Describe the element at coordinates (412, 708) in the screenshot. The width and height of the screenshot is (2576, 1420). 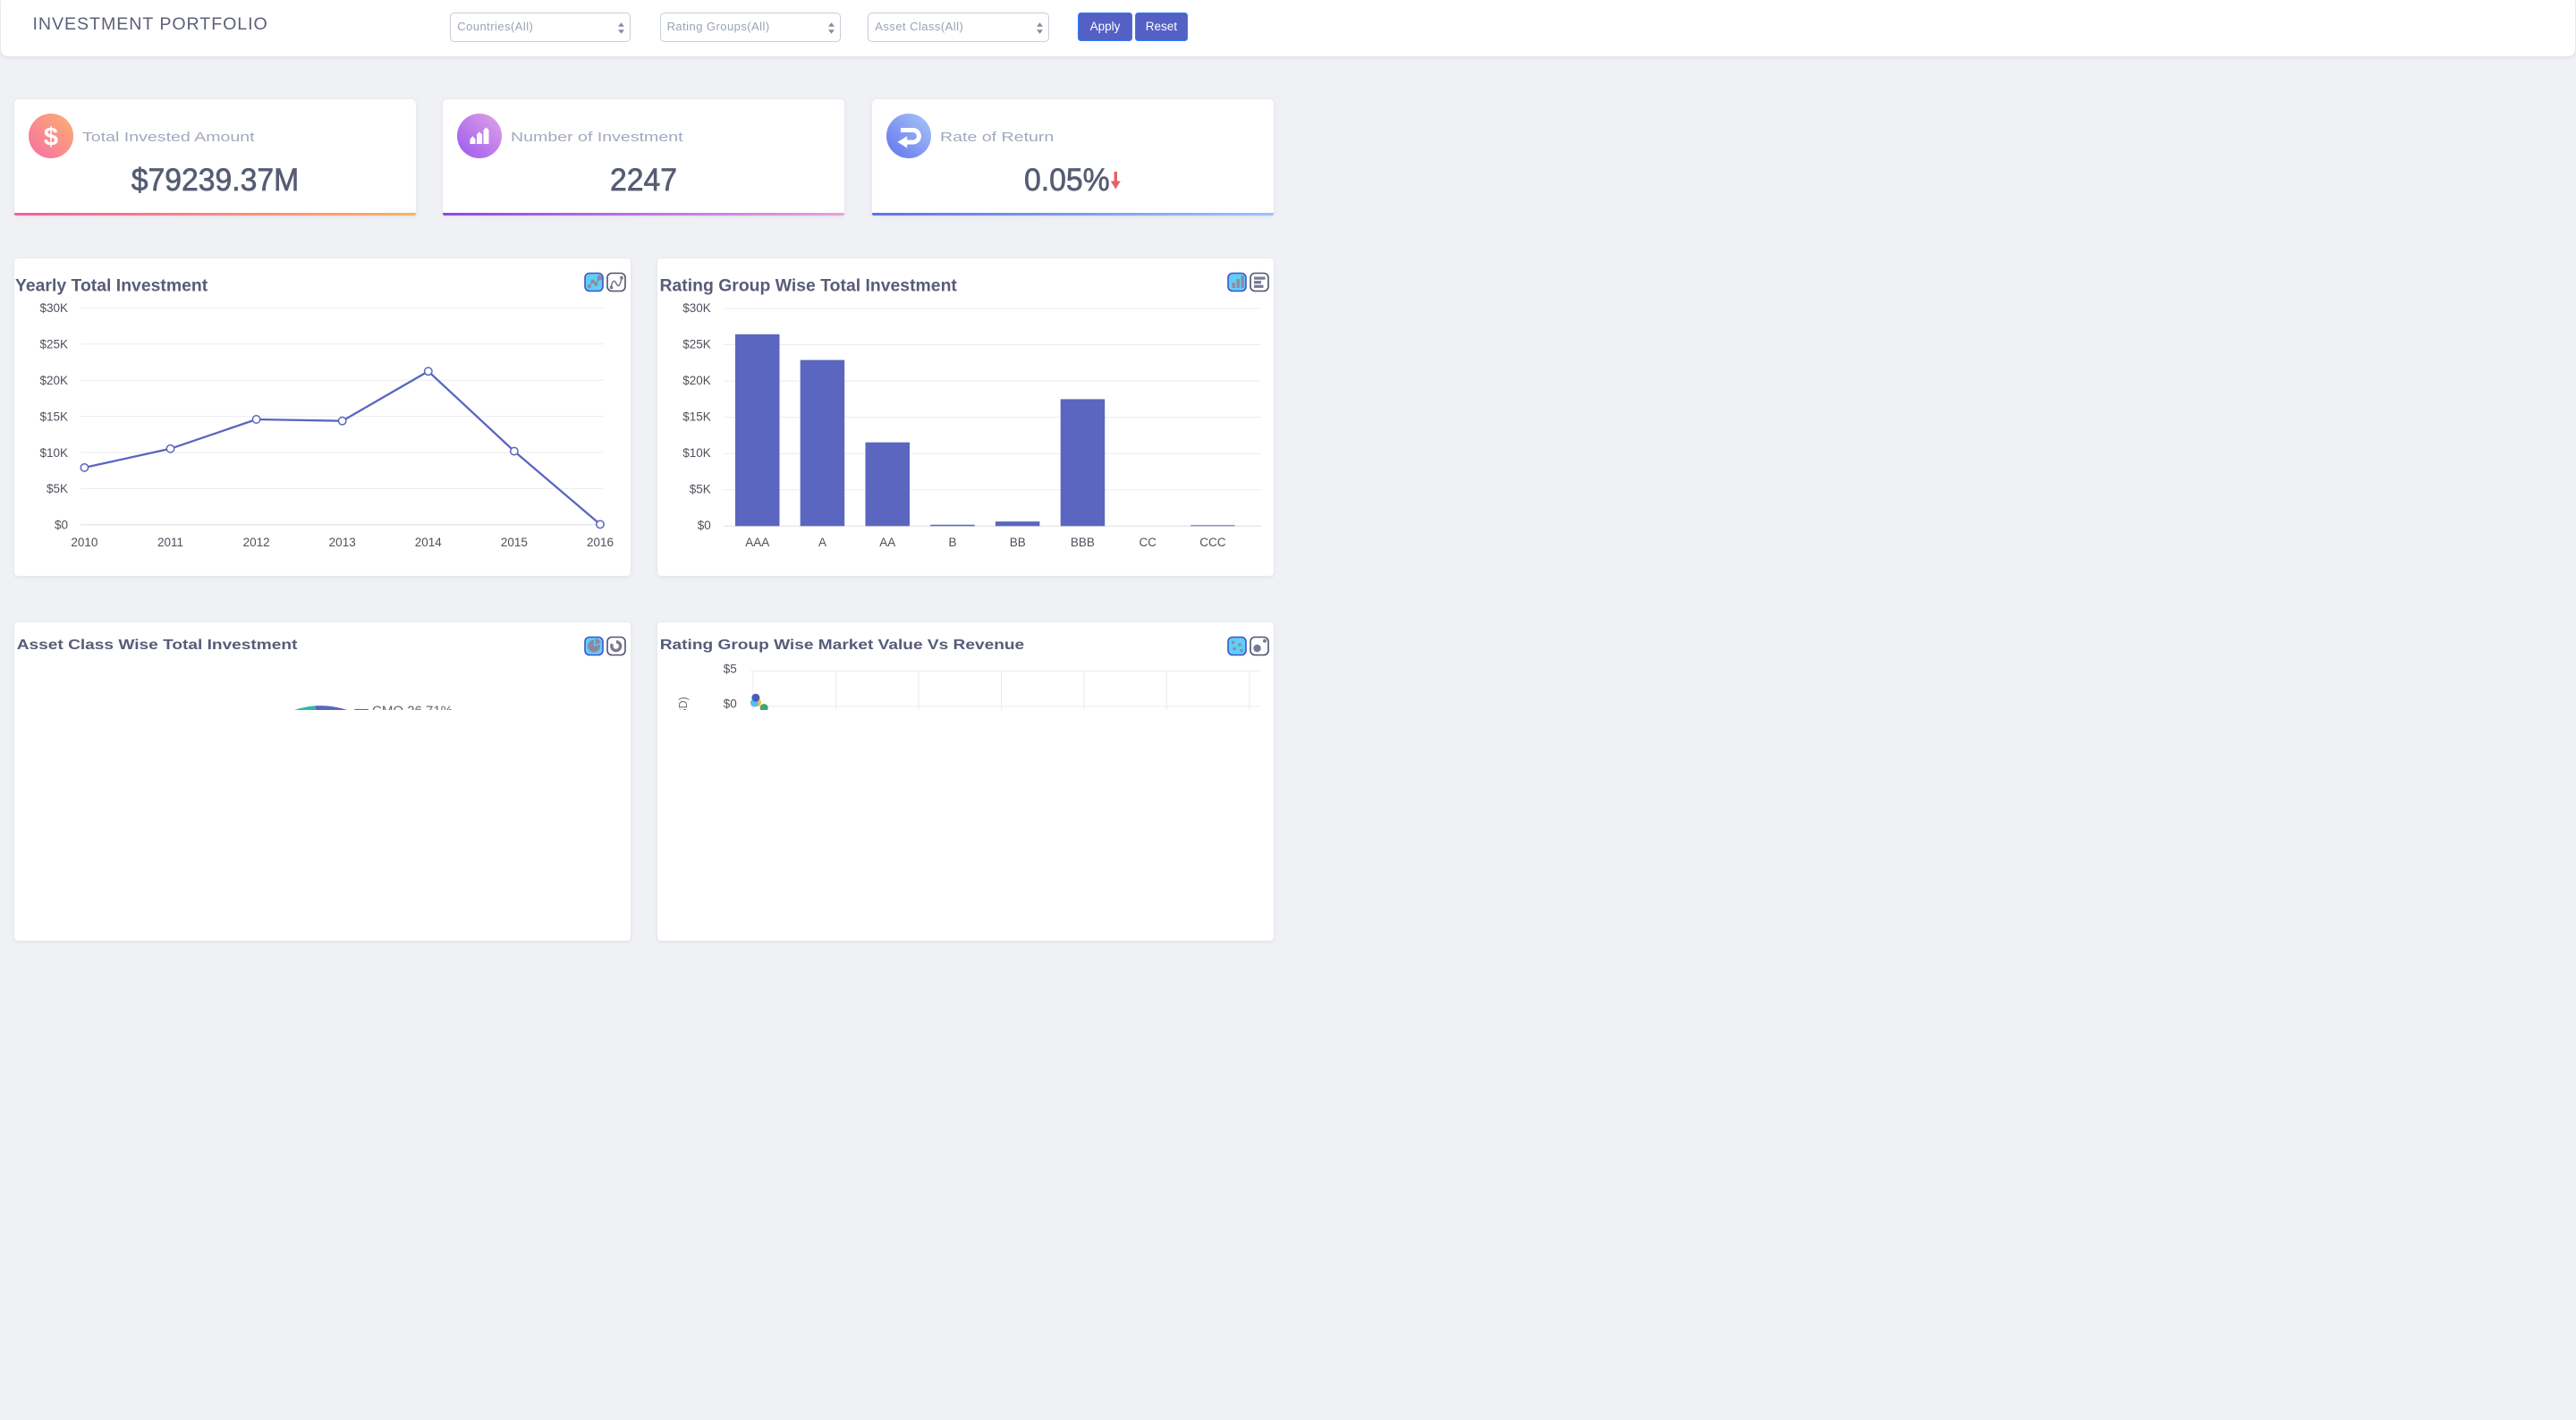
I see `svg-text: CMO 26.71%` at that location.